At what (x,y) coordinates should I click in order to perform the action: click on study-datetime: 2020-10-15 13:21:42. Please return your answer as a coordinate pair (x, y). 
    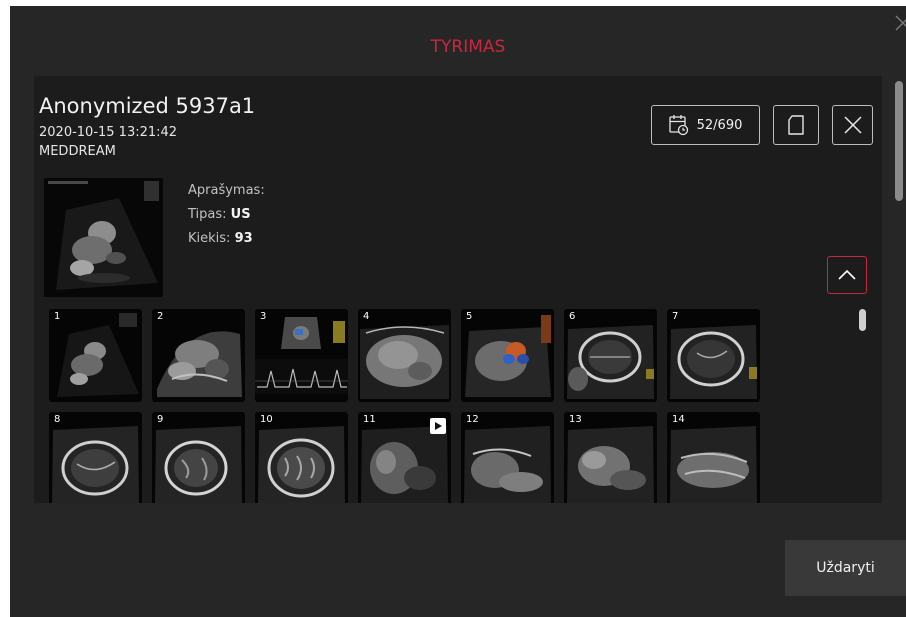
    Looking at the image, I should click on (108, 132).